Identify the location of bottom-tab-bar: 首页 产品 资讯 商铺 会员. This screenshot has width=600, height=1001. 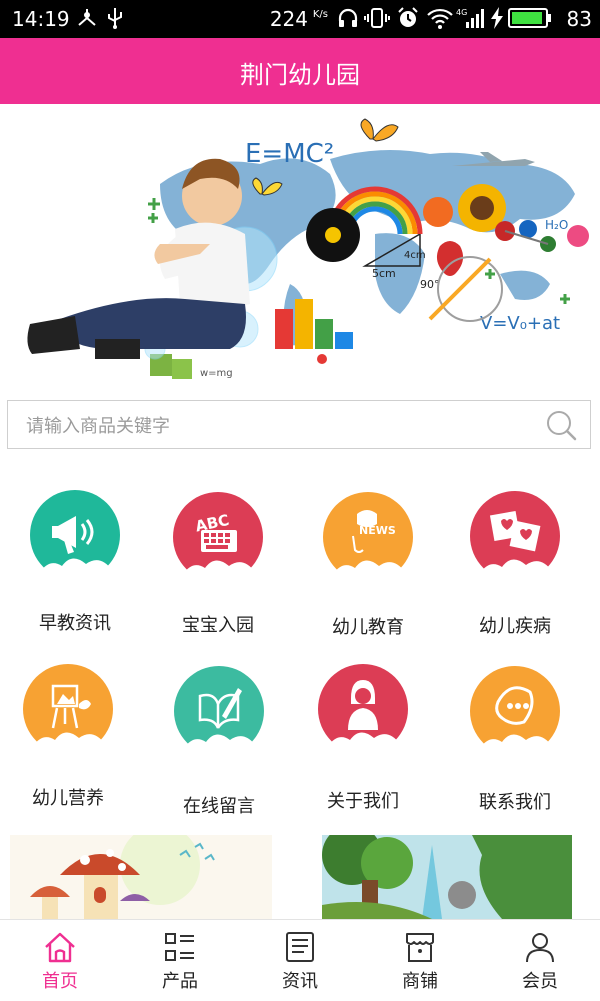
(300, 960).